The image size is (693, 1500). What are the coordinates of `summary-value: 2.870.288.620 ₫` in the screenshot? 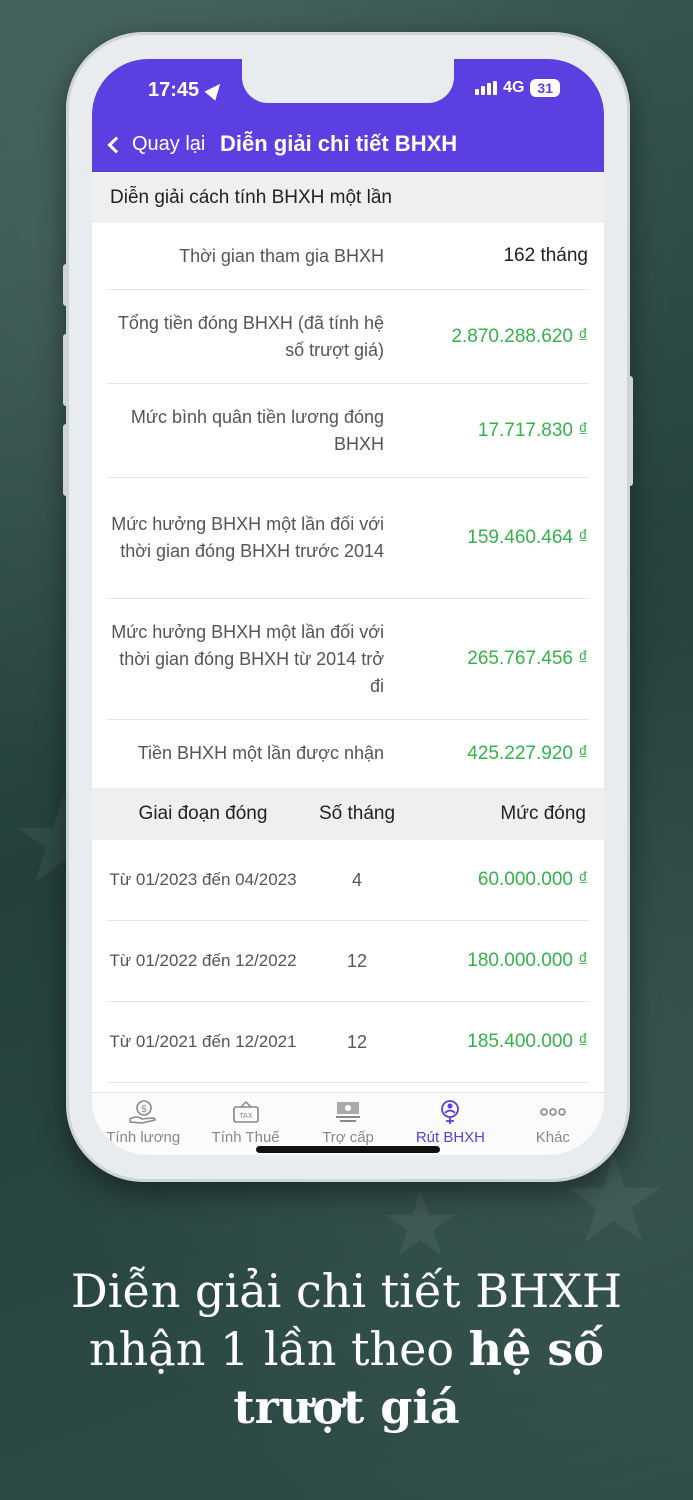 It's located at (519, 336).